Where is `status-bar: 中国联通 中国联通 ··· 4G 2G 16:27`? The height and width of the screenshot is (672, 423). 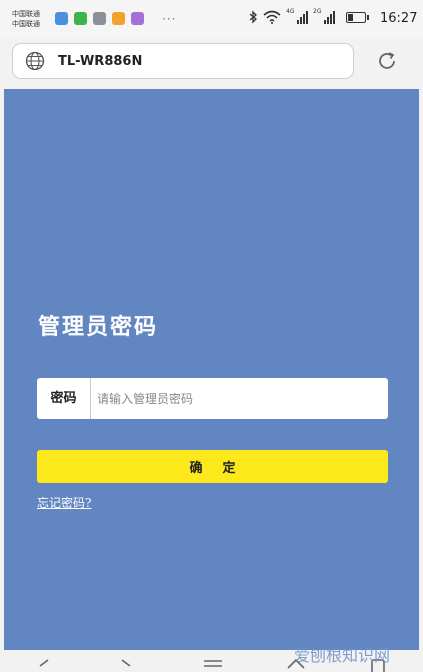
status-bar: 中国联通 中国联通 ··· 4G 2G 16:27 is located at coordinates (211, 19).